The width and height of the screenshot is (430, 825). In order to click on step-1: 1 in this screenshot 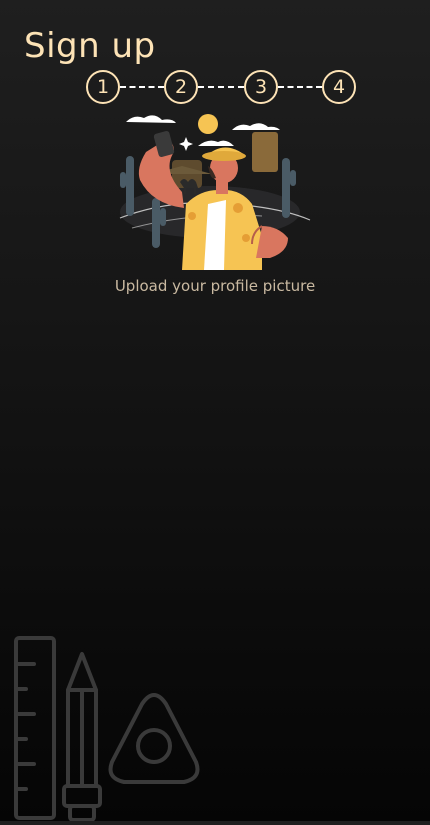, I will do `click(103, 87)`.